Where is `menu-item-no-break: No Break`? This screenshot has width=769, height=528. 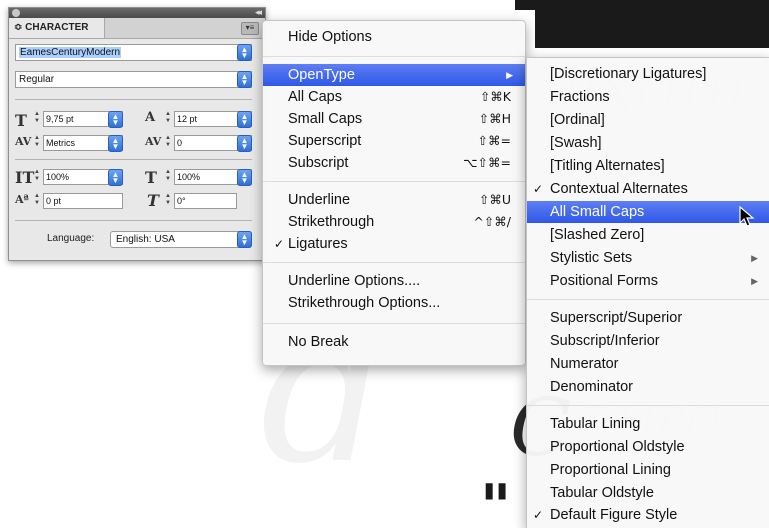
menu-item-no-break: No Break is located at coordinates (394, 342).